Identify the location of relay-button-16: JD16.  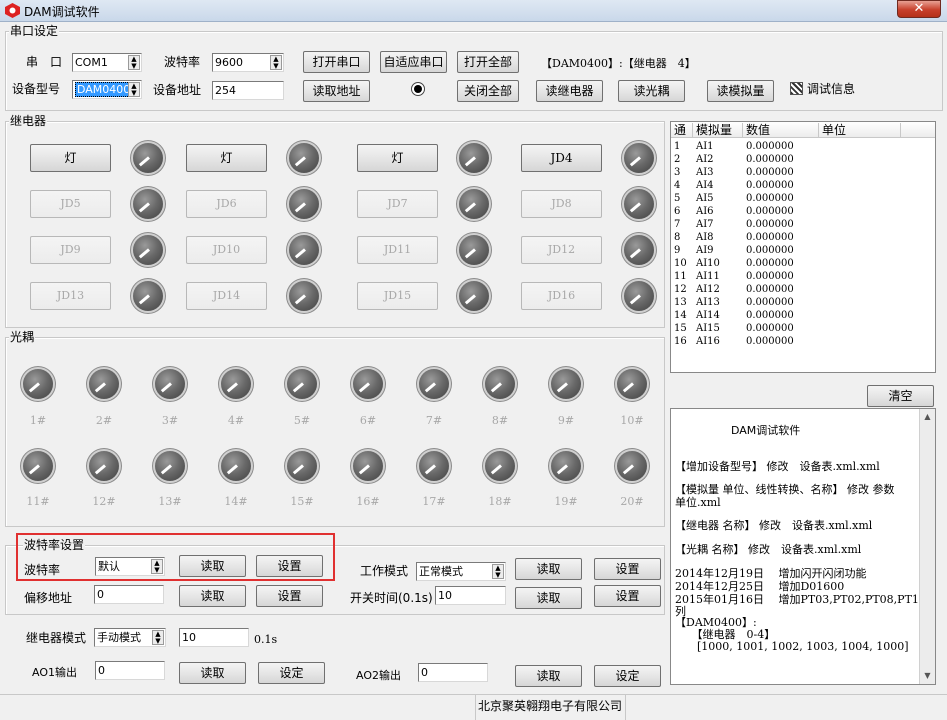
(561, 296).